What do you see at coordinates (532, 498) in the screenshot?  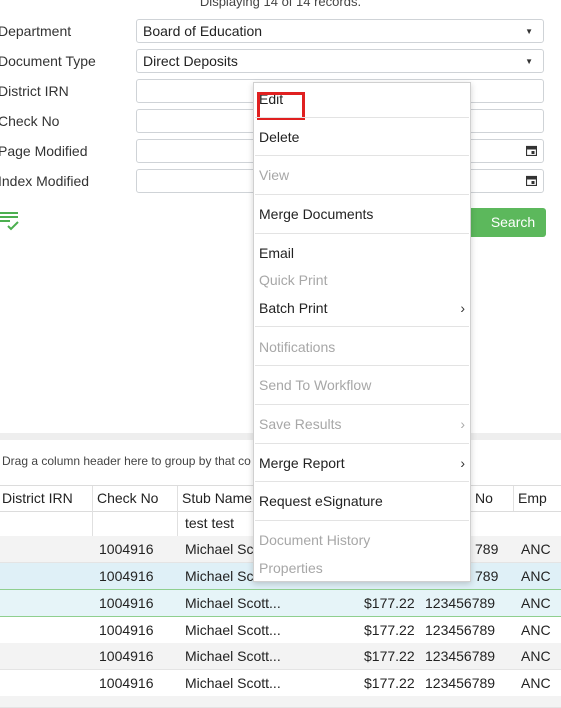 I see `col-header-emp: Emp` at bounding box center [532, 498].